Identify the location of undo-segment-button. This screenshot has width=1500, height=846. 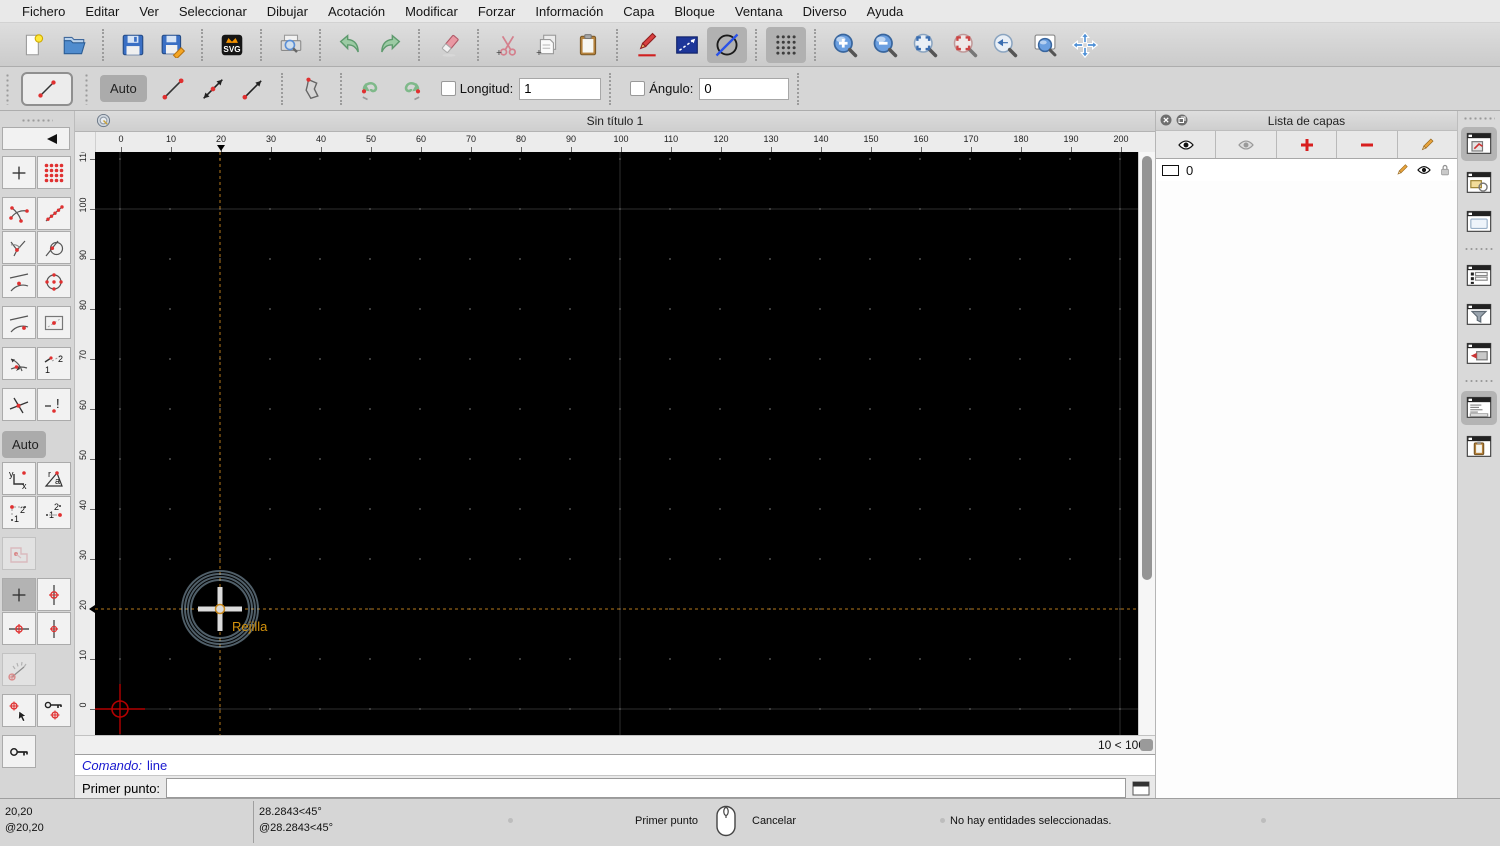
(371, 89).